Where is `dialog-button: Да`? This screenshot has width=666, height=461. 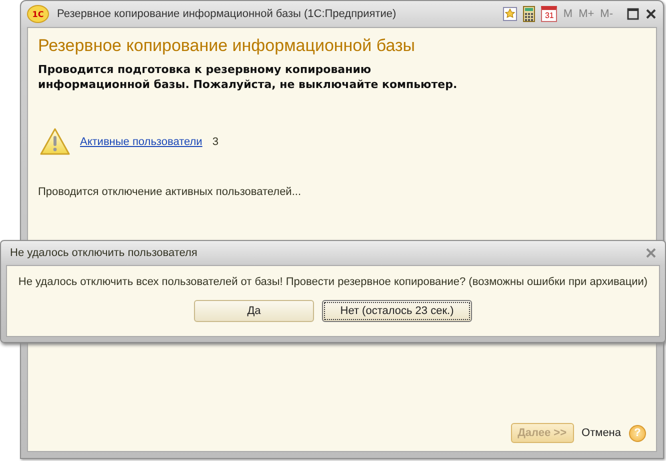
dialog-button: Да is located at coordinates (254, 311).